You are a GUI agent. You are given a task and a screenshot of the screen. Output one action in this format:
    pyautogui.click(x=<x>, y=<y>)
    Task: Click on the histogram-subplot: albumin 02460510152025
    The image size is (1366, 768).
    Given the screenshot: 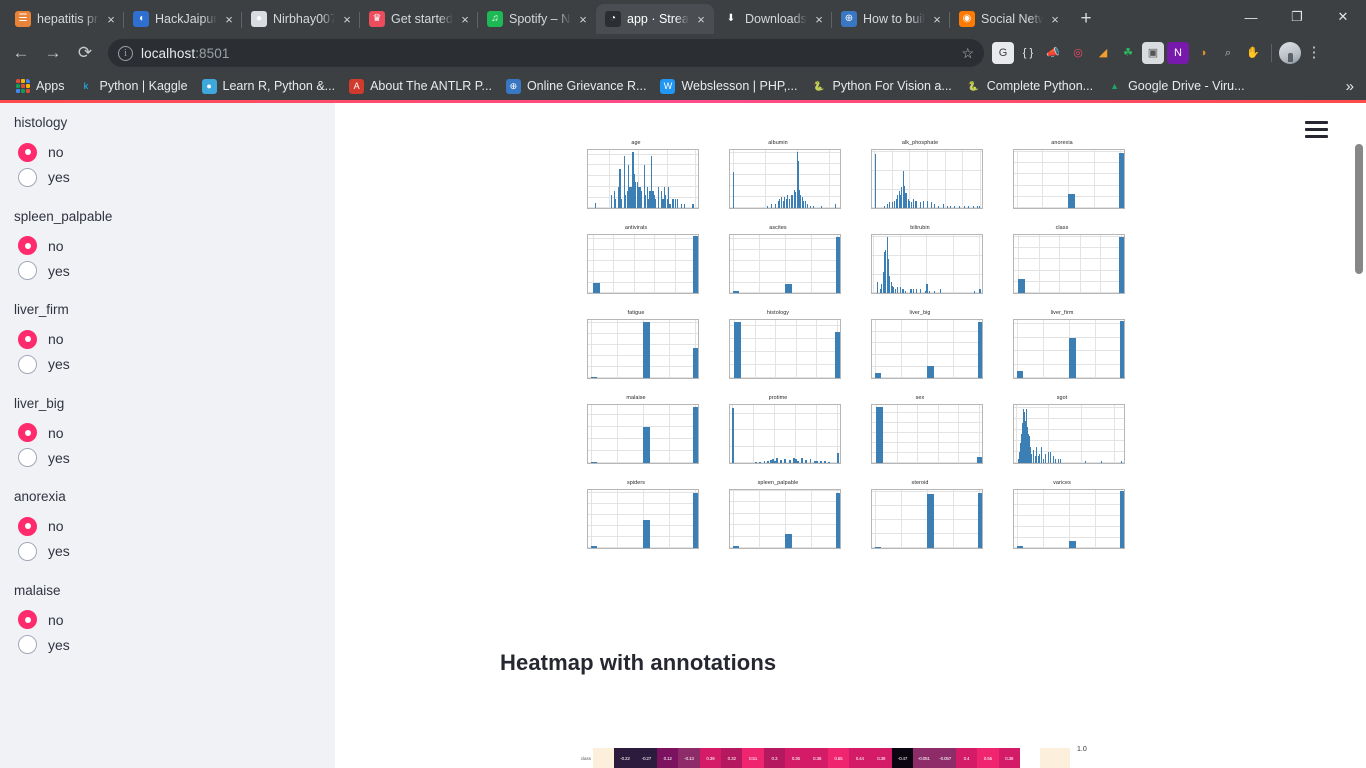 What is the action you would take?
    pyautogui.click(x=778, y=182)
    